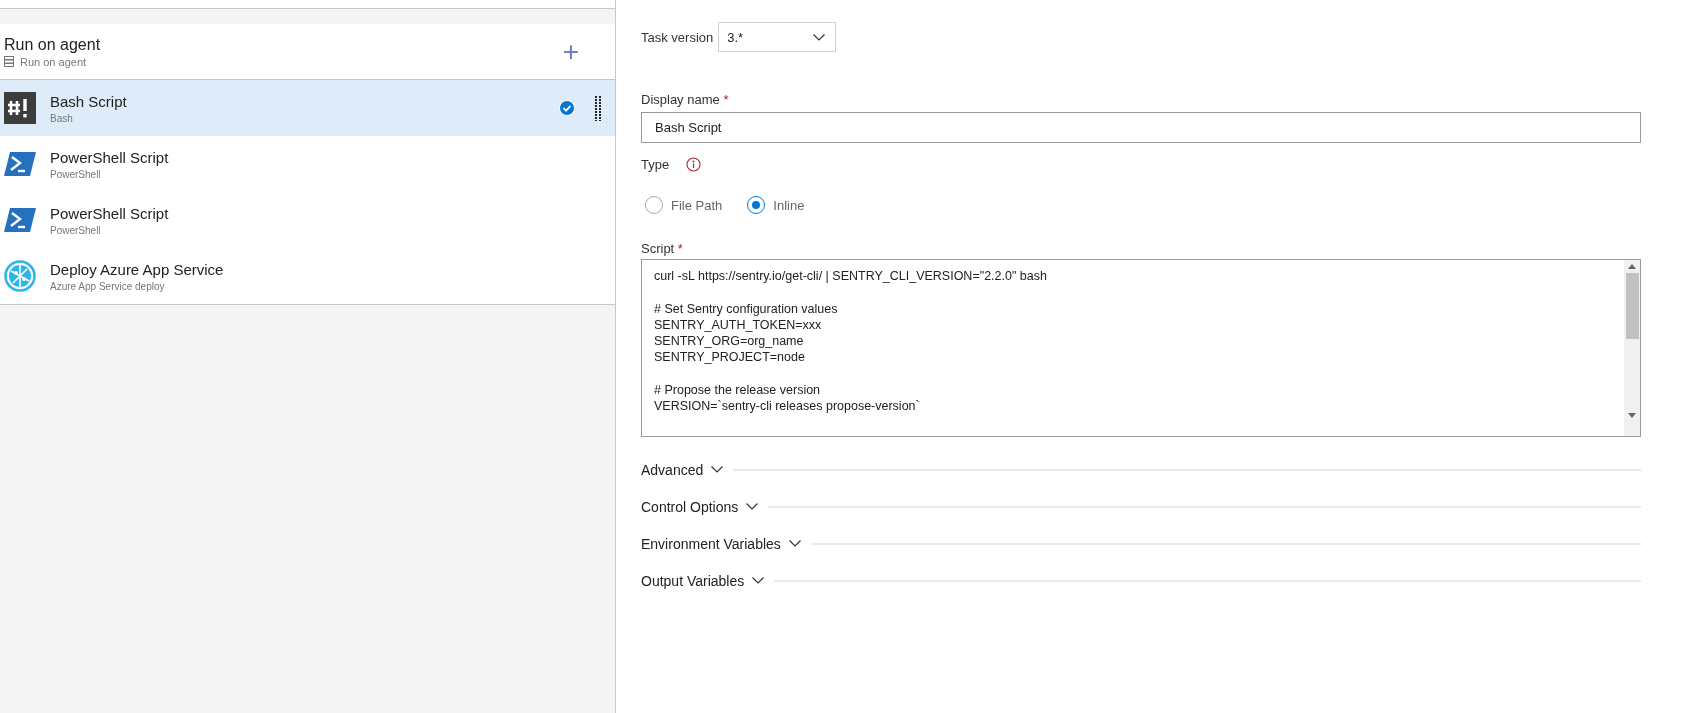  I want to click on code-line: SENTRY_AUTH_TOKEN=xxx, so click(738, 325).